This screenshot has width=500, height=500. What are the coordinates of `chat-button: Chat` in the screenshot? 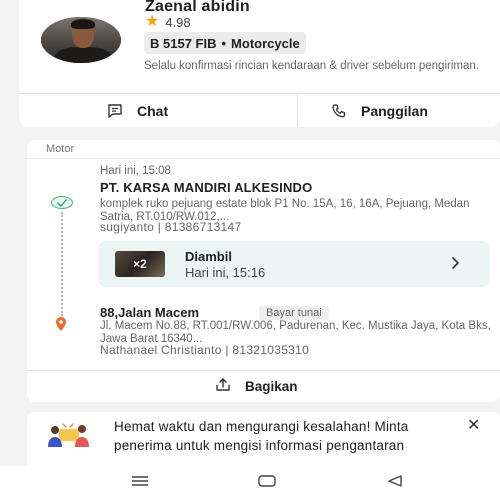 It's located at (137, 110).